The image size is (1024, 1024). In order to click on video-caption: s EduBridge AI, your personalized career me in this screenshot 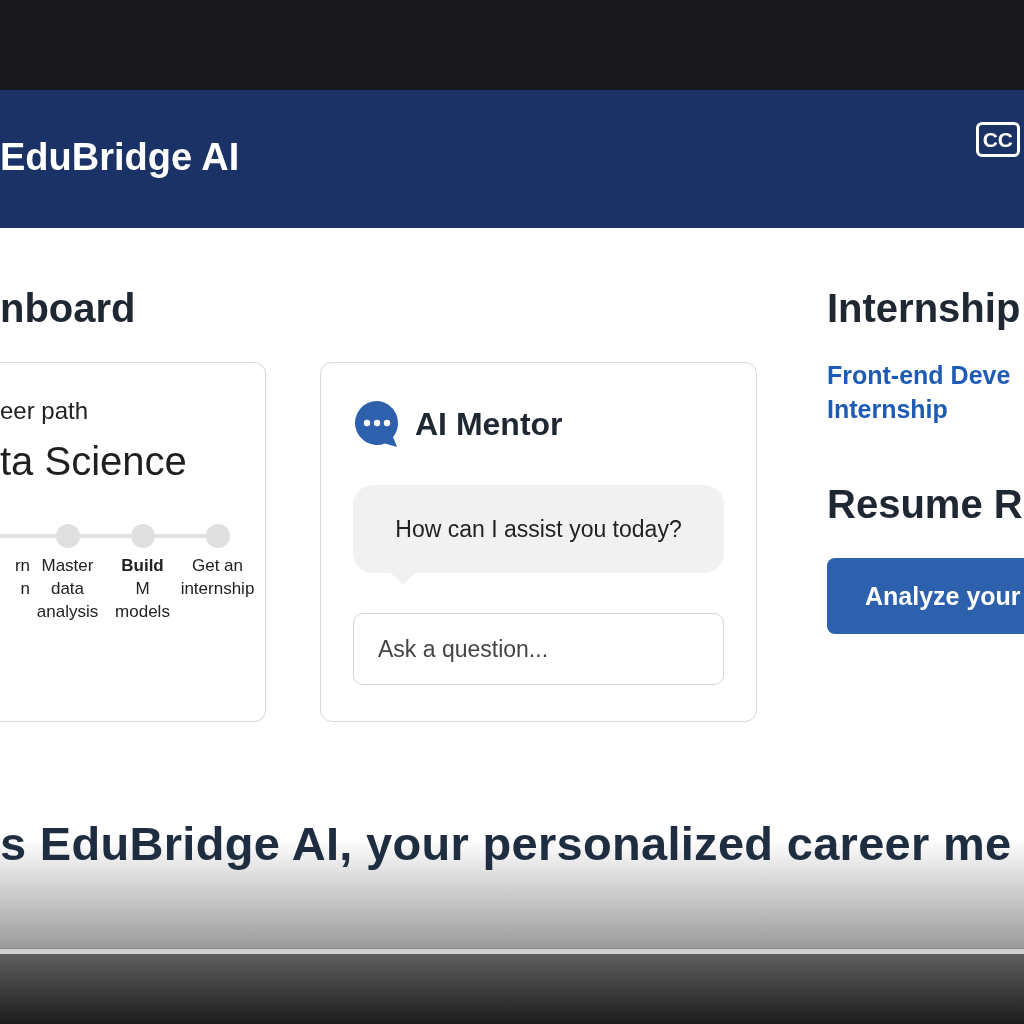, I will do `click(506, 843)`.